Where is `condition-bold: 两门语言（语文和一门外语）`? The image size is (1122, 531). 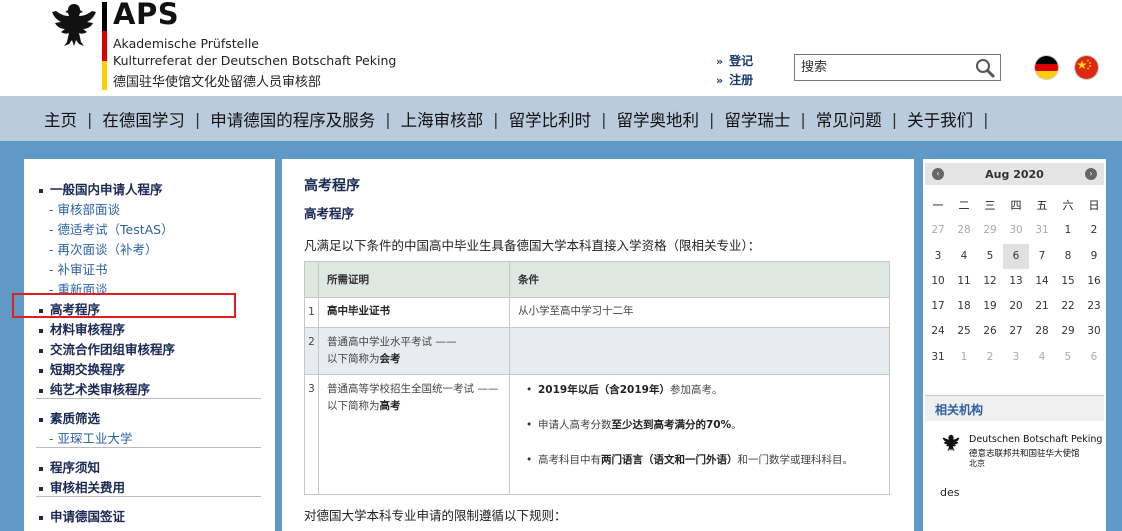
condition-bold: 两门语言（语文和一门外语） is located at coordinates (669, 460).